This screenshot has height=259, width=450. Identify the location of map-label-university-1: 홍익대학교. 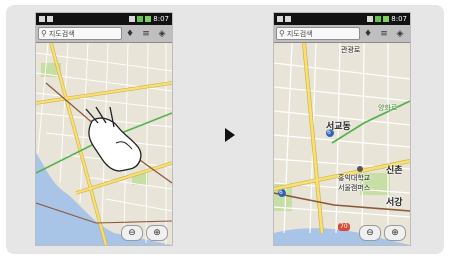
(354, 178).